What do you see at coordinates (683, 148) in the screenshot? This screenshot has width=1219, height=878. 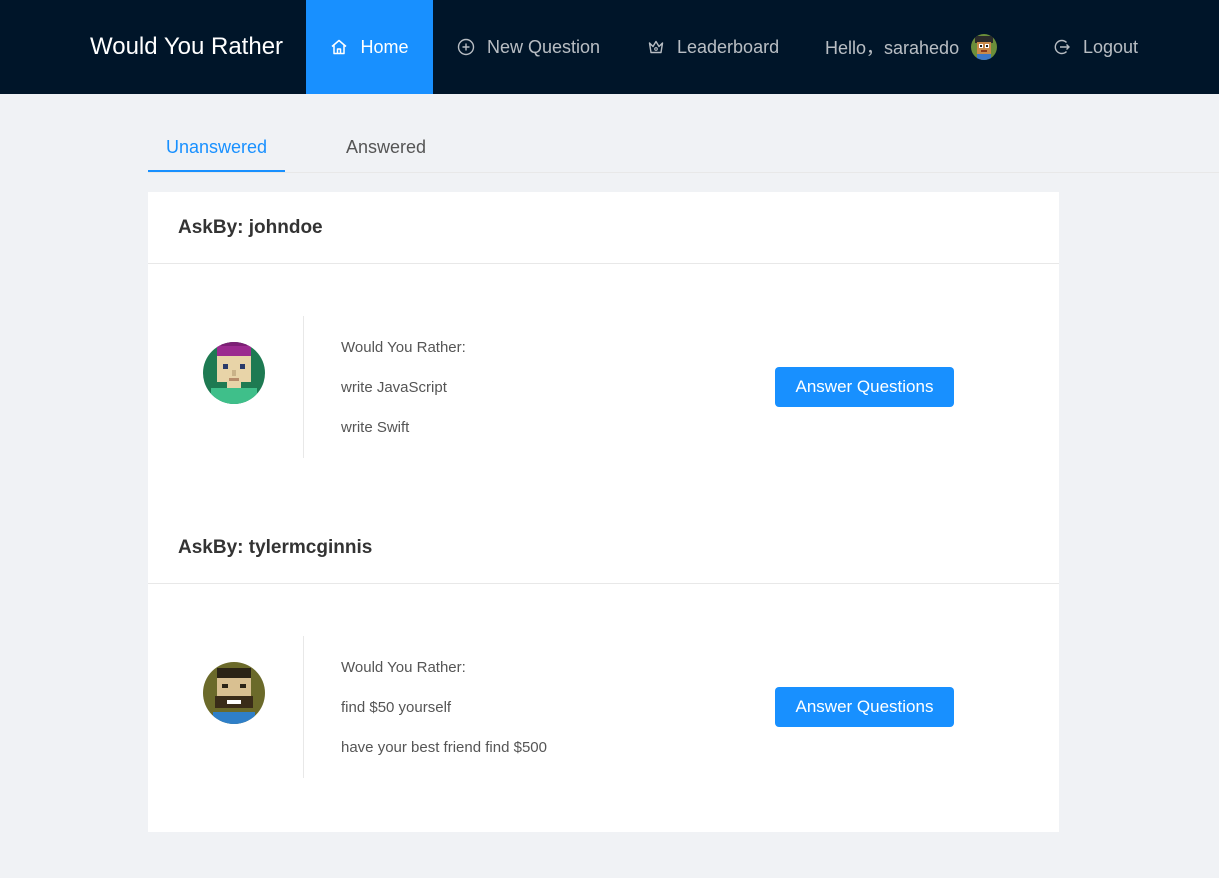 I see `question-tabs: Unanswered Answered` at bounding box center [683, 148].